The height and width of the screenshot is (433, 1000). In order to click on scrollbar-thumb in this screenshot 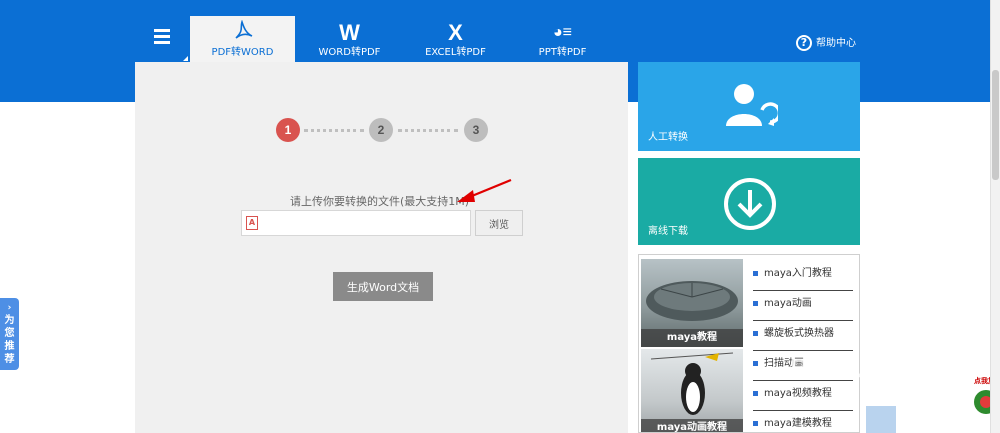, I will do `click(995, 125)`.